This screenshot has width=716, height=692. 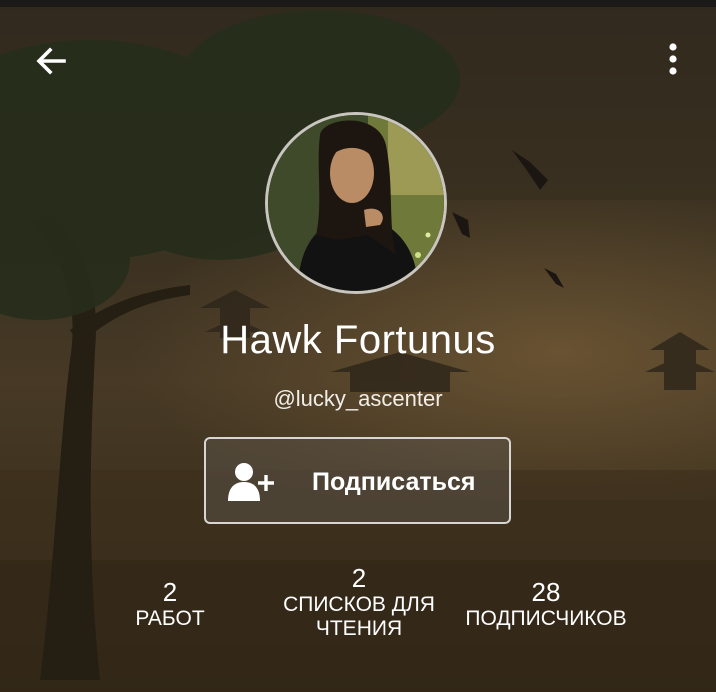 I want to click on more-vertical-icon, so click(x=673, y=59).